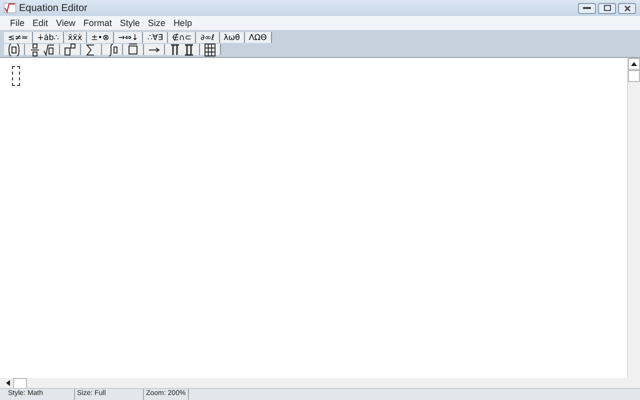 The width and height of the screenshot is (640, 400). Describe the element at coordinates (130, 23) in the screenshot. I see `menu-item: Style` at that location.